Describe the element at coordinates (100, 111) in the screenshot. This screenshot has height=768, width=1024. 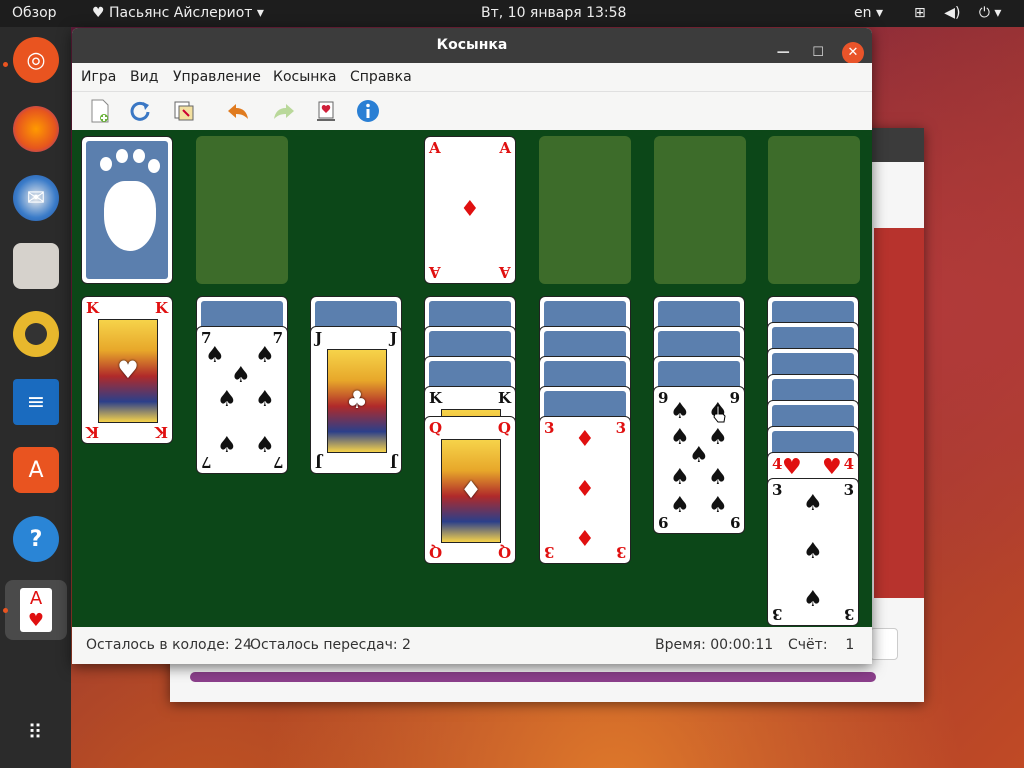
I see `new-game-icon` at that location.